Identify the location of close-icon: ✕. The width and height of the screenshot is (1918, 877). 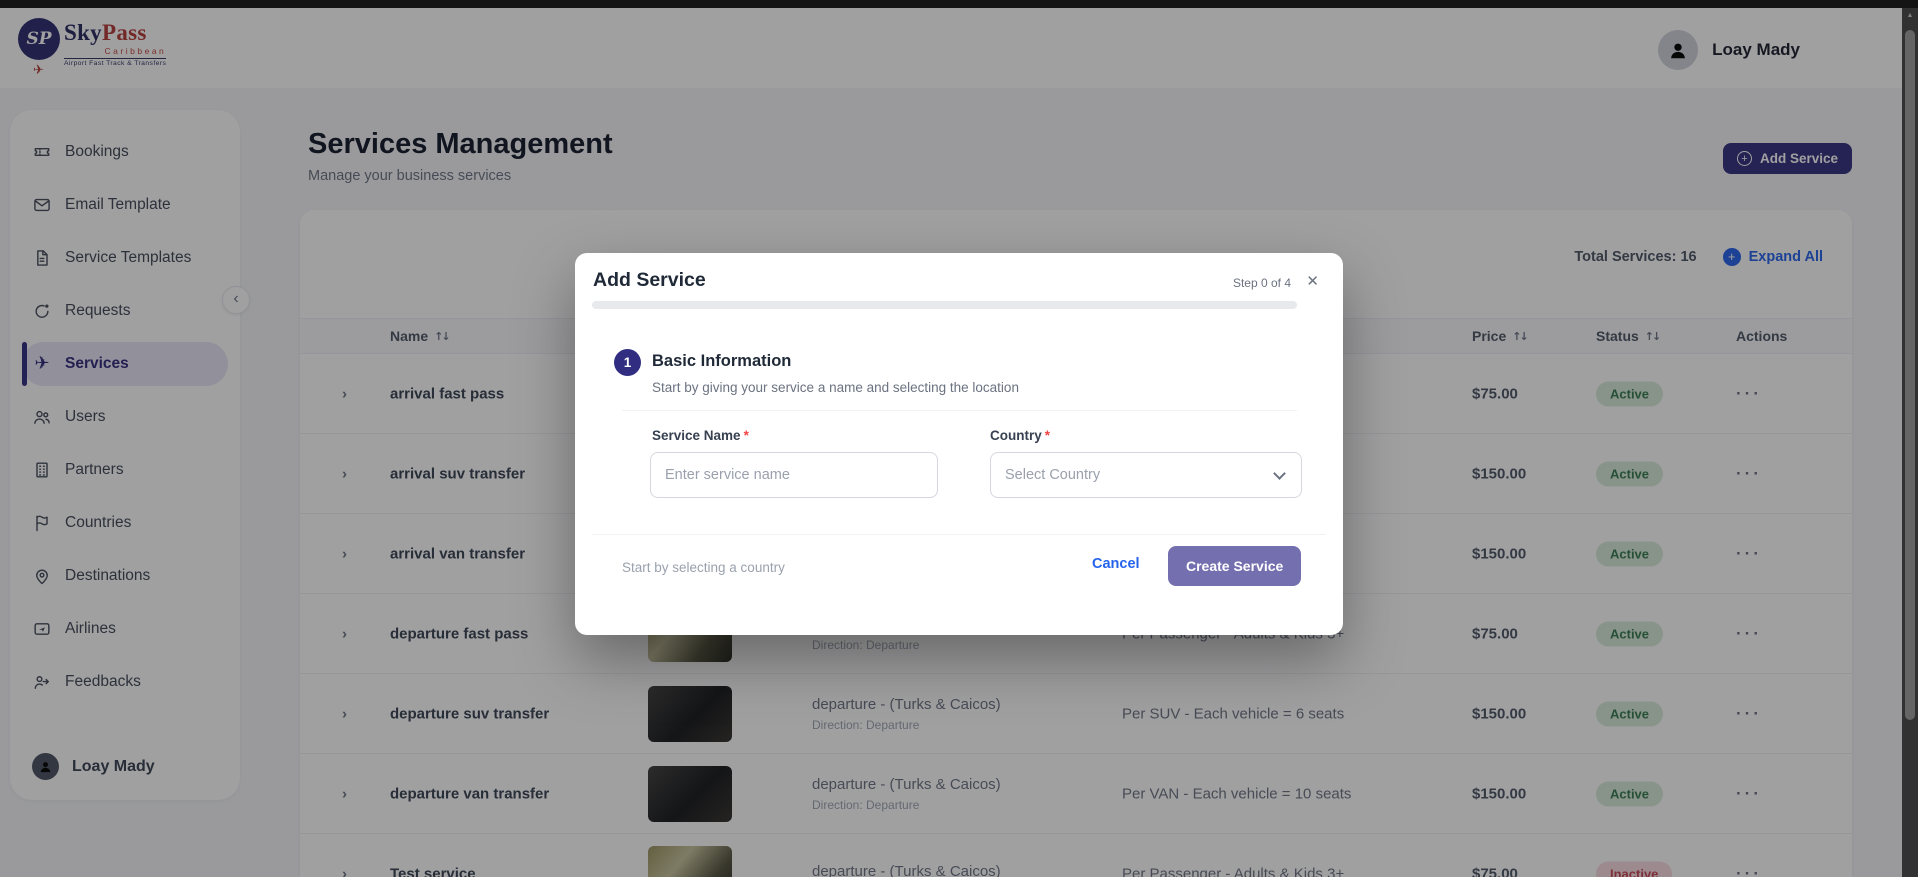
(1312, 281).